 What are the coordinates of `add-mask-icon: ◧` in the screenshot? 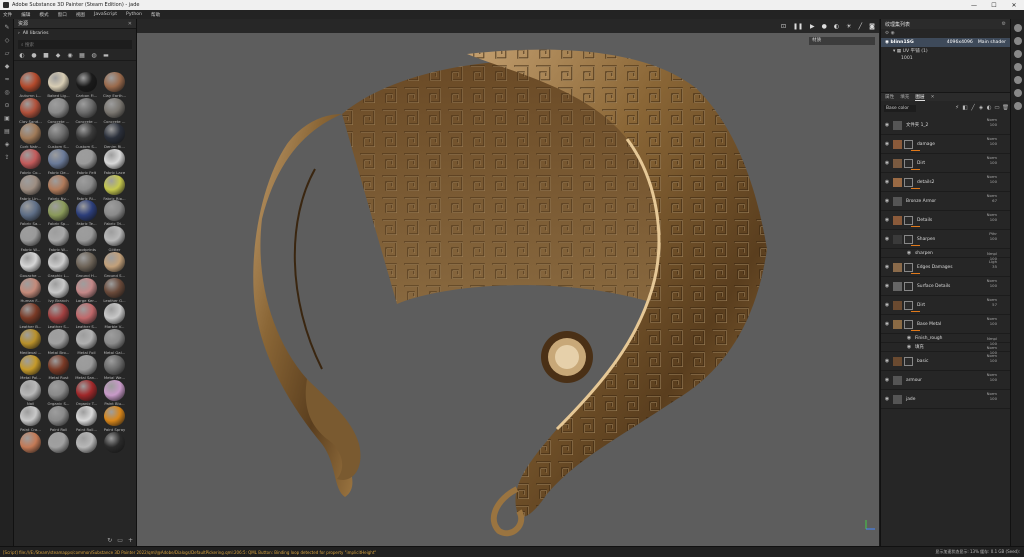 It's located at (965, 108).